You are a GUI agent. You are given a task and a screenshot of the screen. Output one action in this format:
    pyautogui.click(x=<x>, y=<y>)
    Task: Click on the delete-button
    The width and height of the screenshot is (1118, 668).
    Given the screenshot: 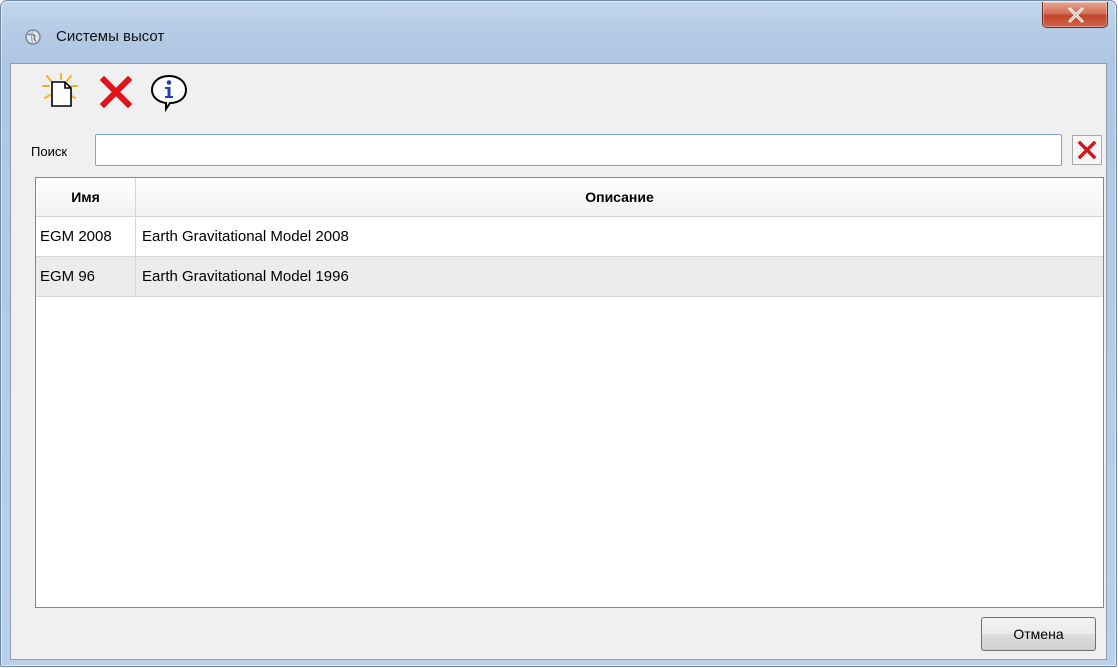 What is the action you would take?
    pyautogui.click(x=116, y=92)
    